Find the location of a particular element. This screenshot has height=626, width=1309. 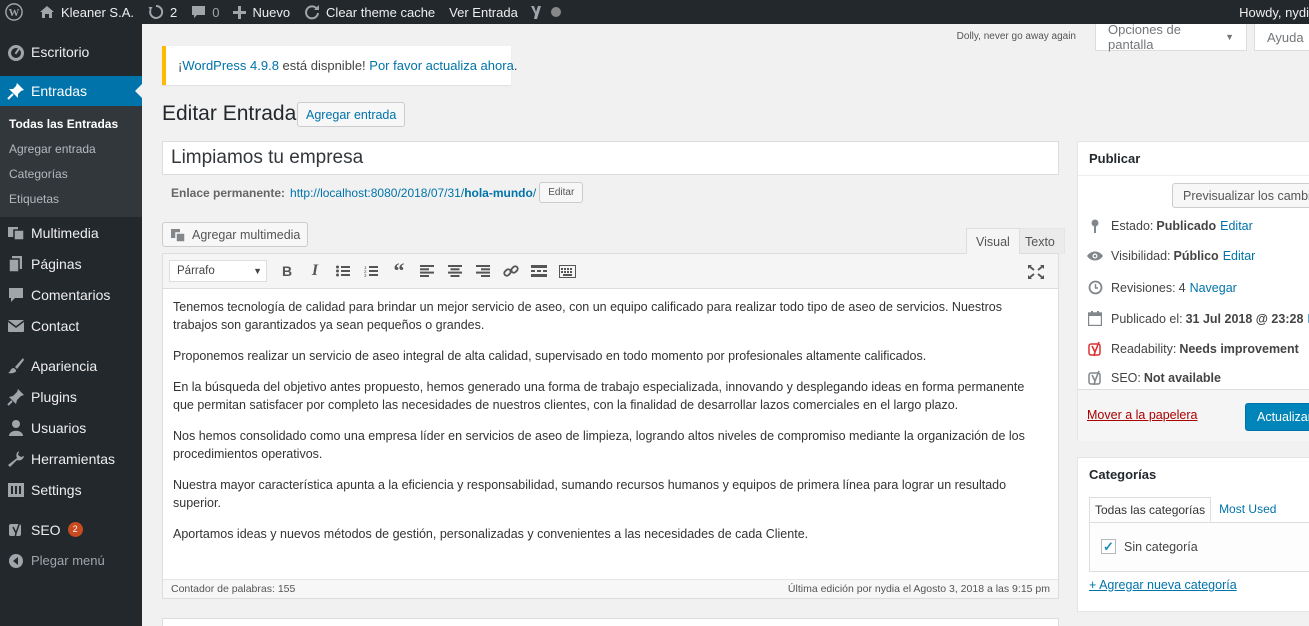

sidebar-item-comments: Comentarios is located at coordinates (71, 294).